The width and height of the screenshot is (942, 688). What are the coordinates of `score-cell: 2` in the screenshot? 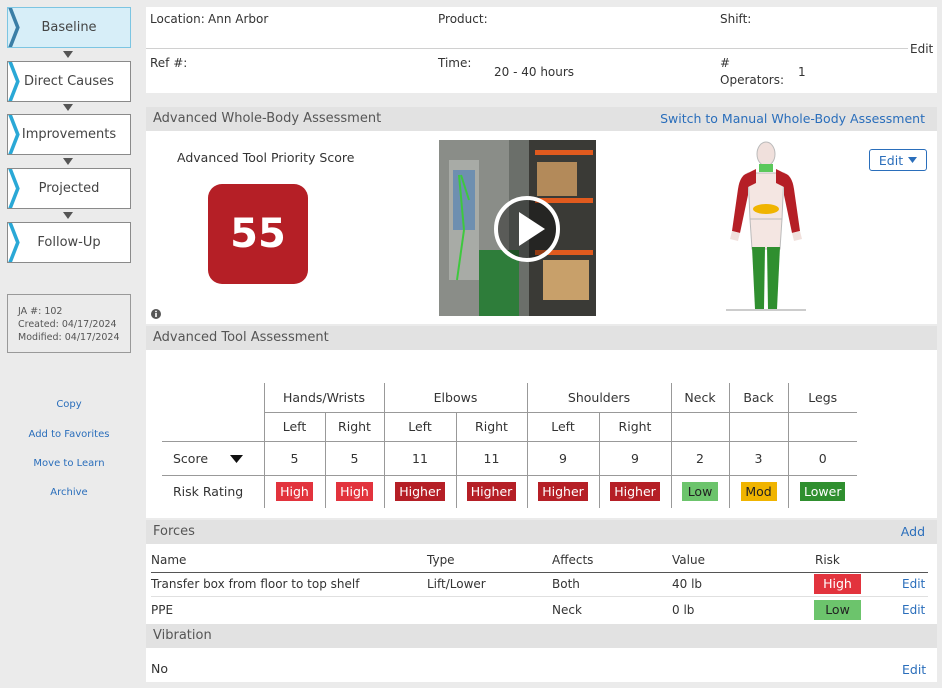 It's located at (700, 458).